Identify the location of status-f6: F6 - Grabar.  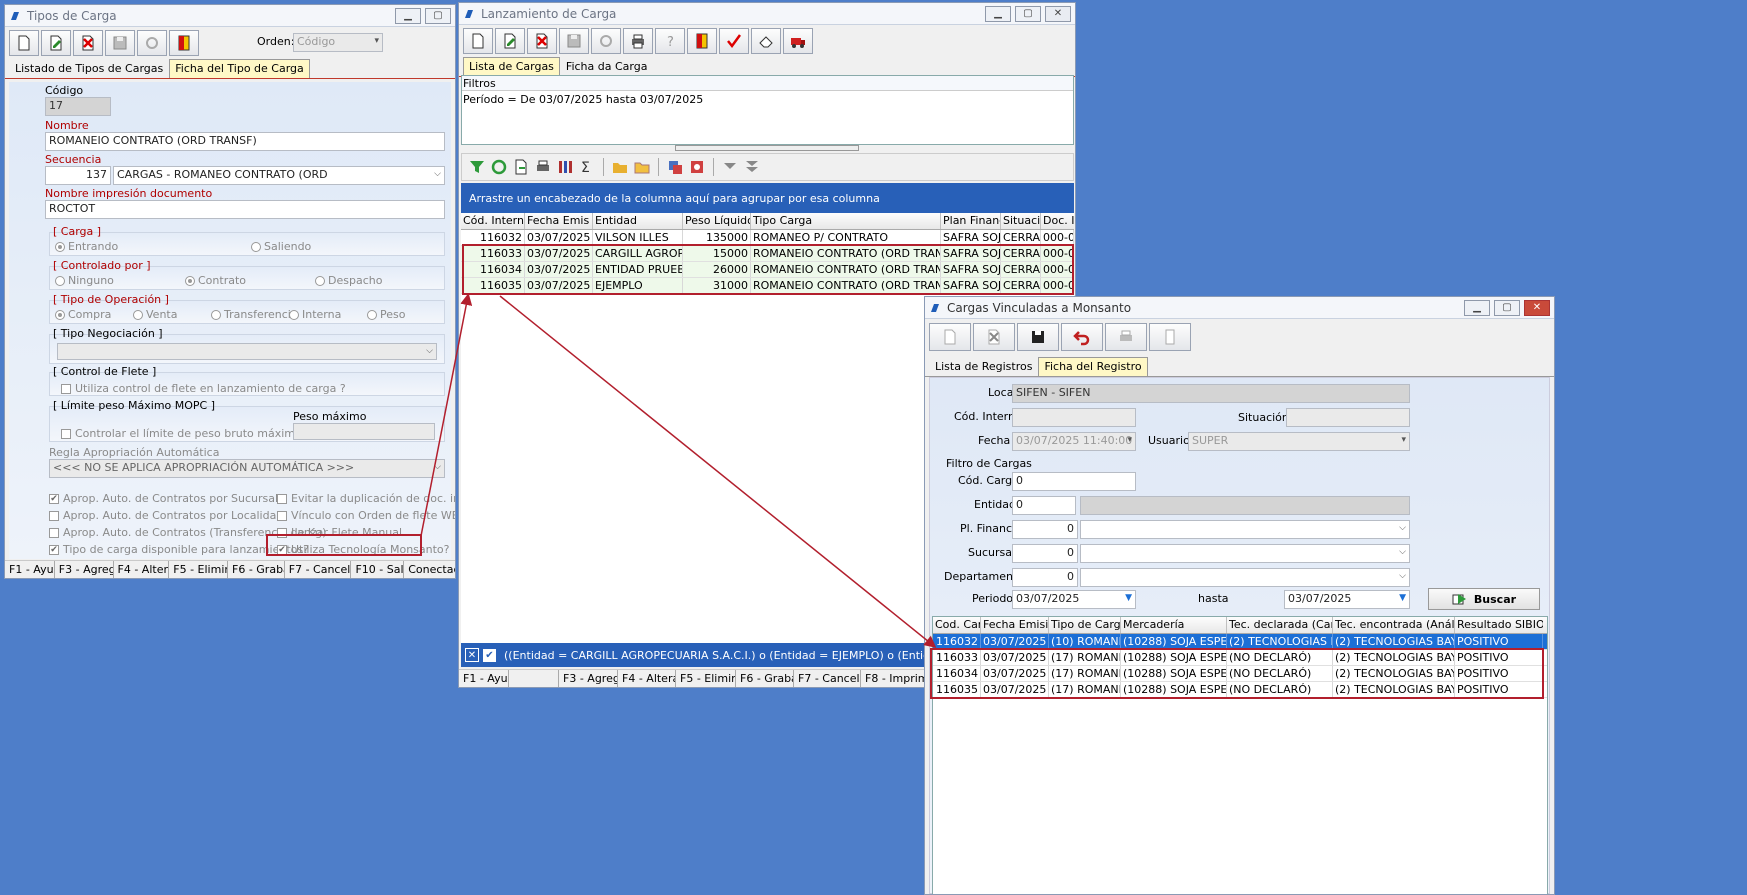
(765, 678).